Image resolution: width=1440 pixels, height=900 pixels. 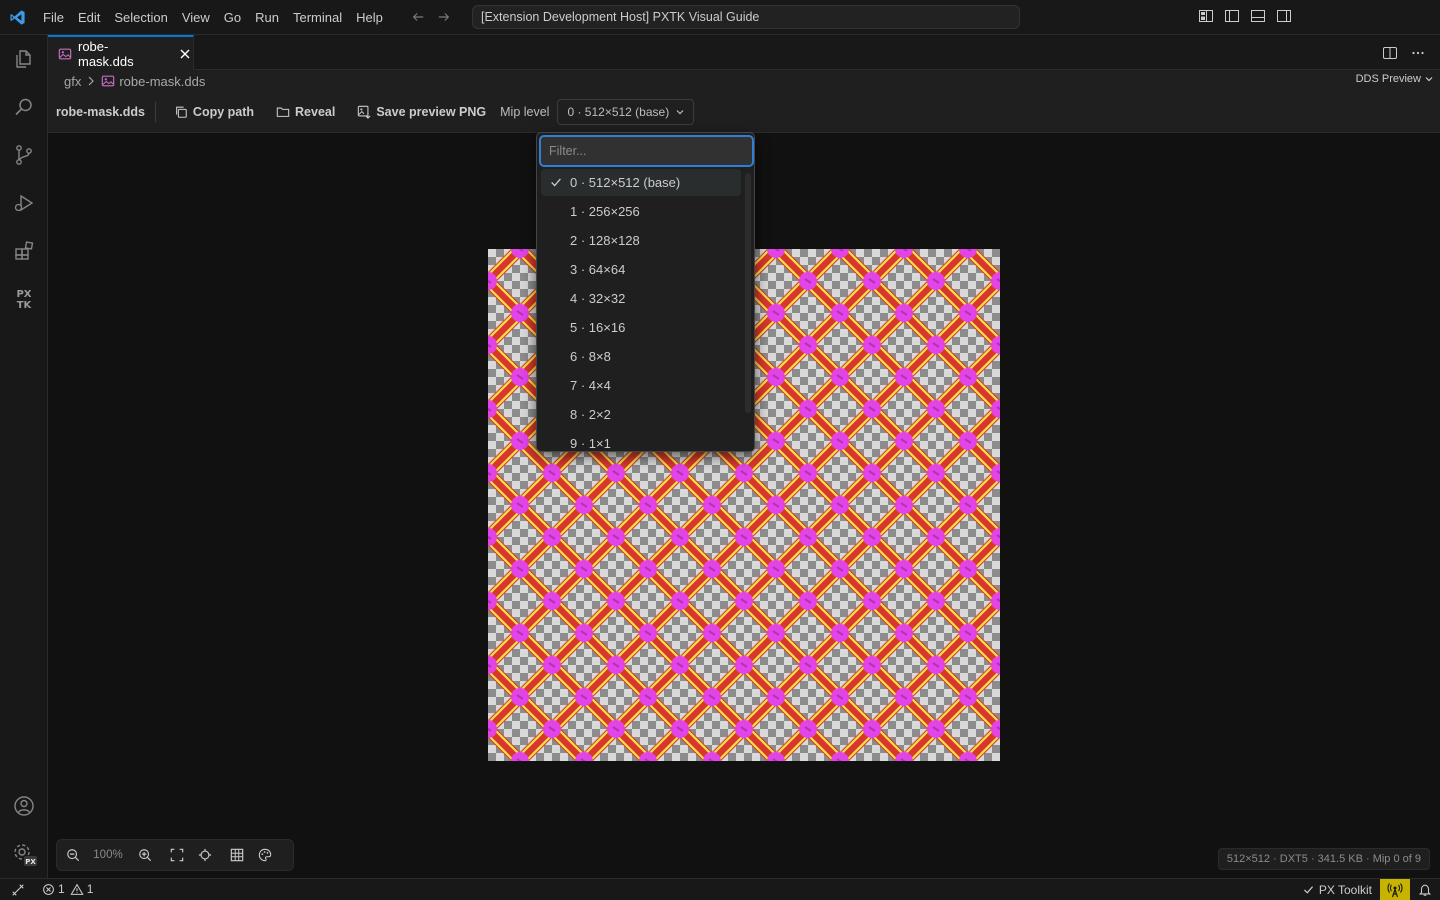 What do you see at coordinates (237, 855) in the screenshot?
I see `grid-toggle-icon` at bounding box center [237, 855].